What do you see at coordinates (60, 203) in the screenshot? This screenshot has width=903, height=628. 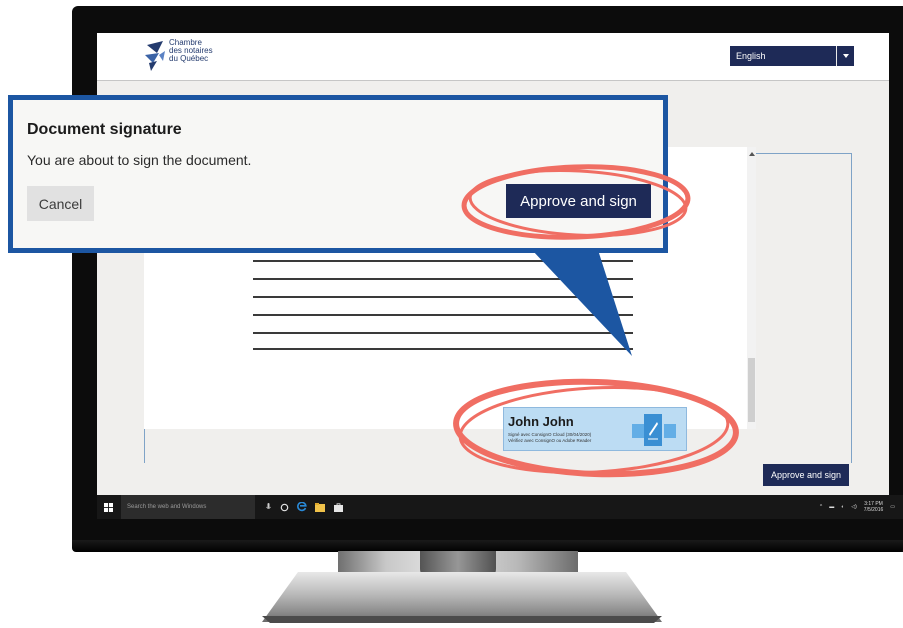 I see `cancel-button: Cancel` at bounding box center [60, 203].